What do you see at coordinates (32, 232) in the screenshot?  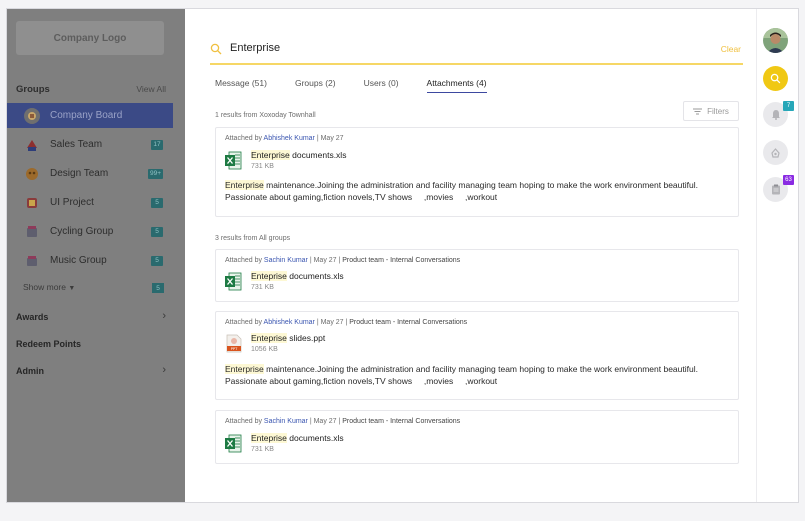 I see `cycling-group-icon` at bounding box center [32, 232].